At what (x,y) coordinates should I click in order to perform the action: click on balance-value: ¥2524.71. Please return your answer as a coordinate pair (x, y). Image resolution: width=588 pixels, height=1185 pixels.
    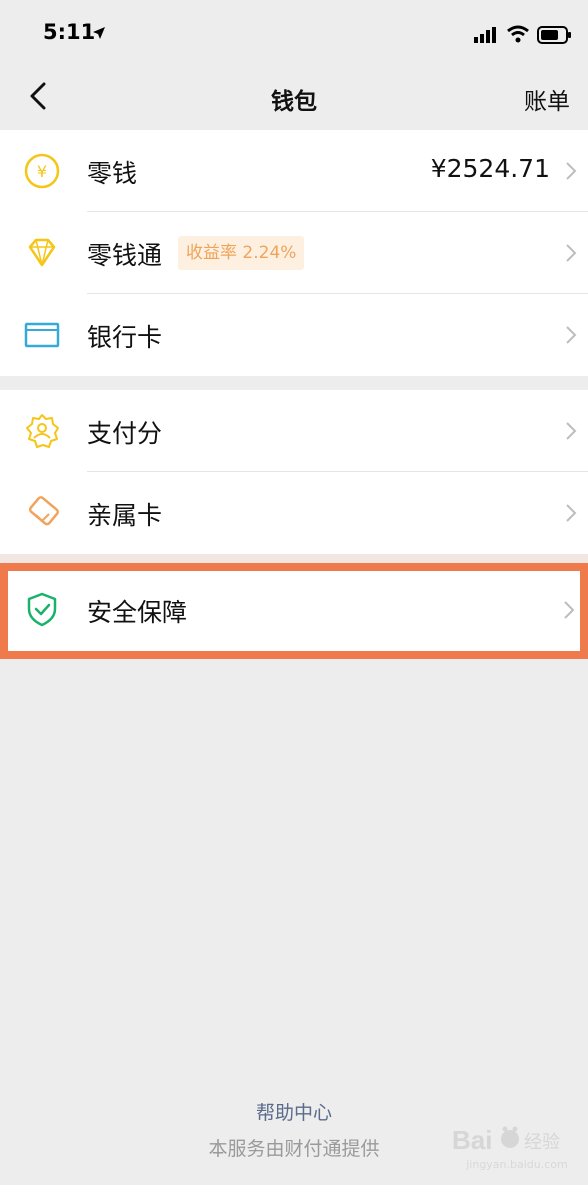
    Looking at the image, I should click on (490, 168).